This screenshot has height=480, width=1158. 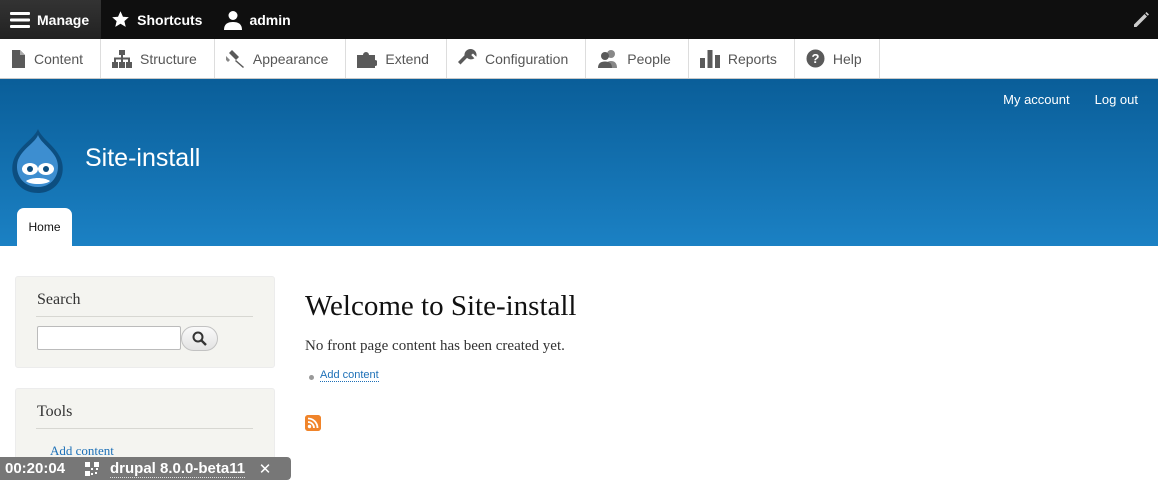 What do you see at coordinates (265, 469) in the screenshot?
I see `close-icon: ✕` at bounding box center [265, 469].